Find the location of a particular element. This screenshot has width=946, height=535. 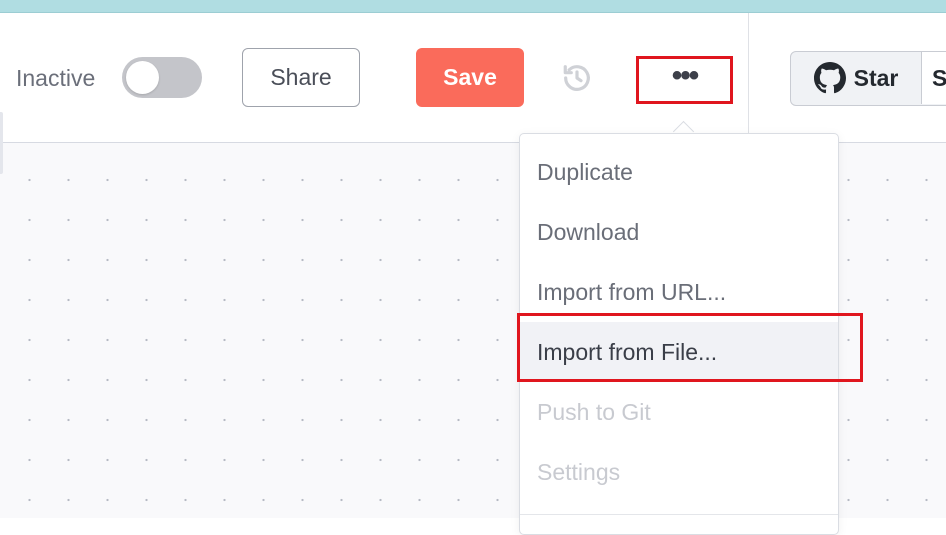

menu-item-settings: Settings is located at coordinates (579, 471).